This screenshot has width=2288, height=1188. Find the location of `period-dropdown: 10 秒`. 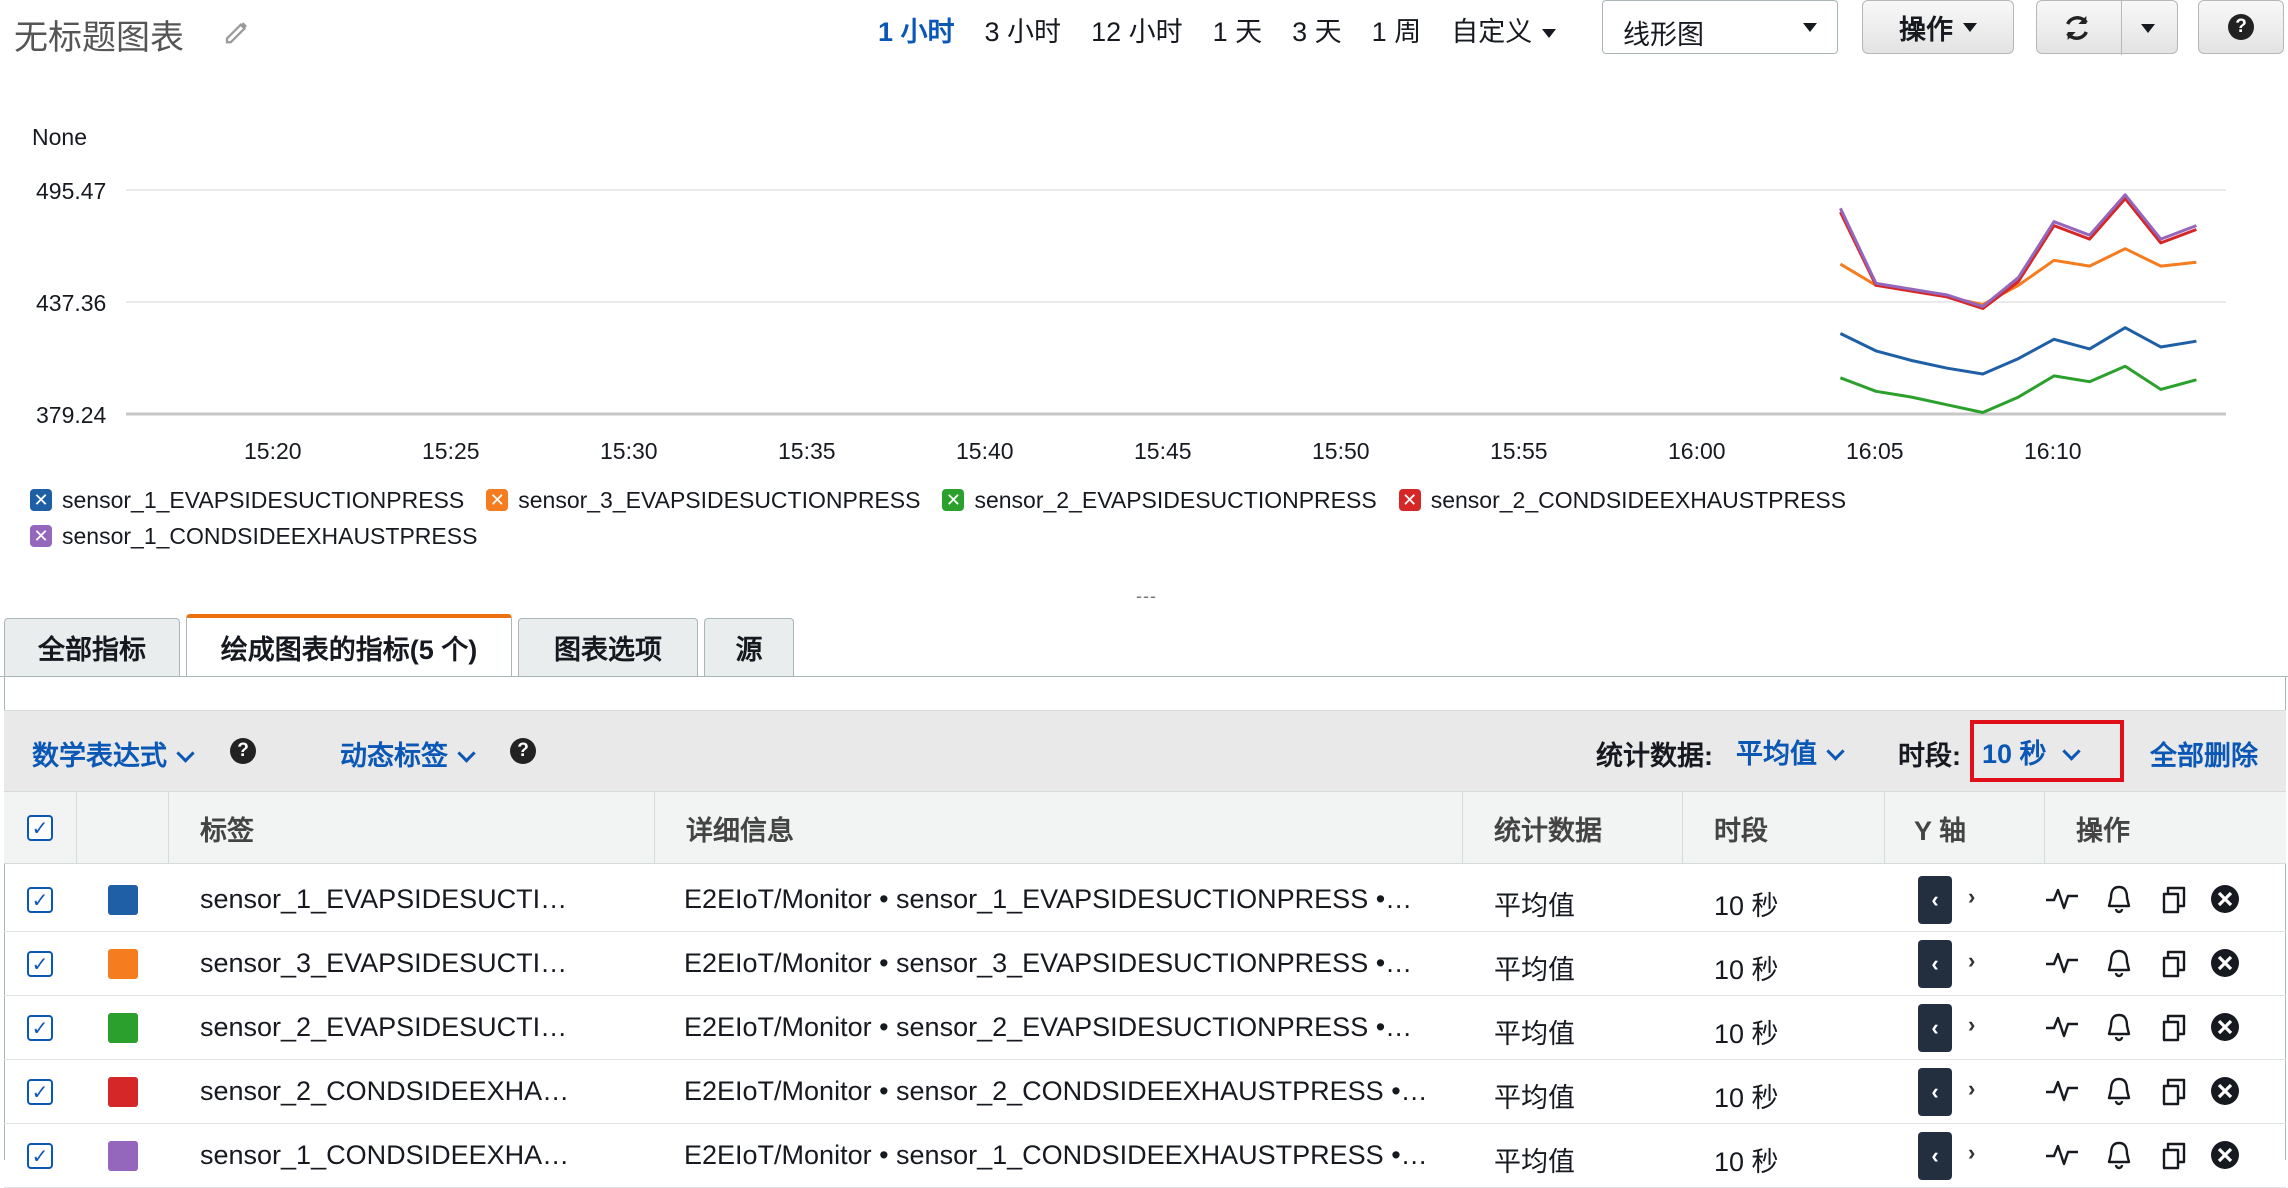

period-dropdown: 10 秒 is located at coordinates (2031, 751).